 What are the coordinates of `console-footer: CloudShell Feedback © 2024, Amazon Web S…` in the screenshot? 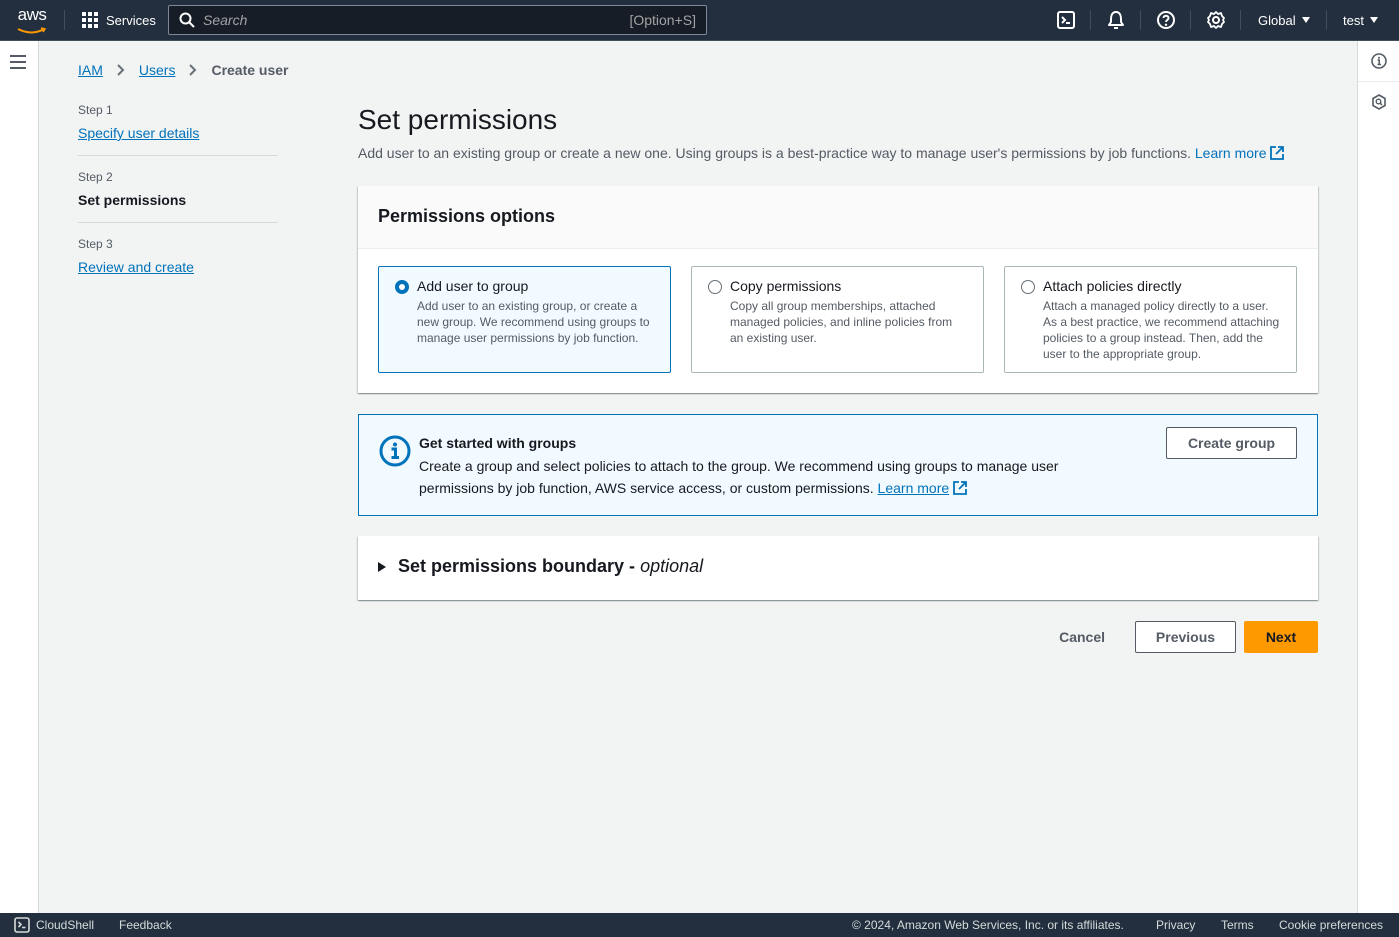 It's located at (699, 925).